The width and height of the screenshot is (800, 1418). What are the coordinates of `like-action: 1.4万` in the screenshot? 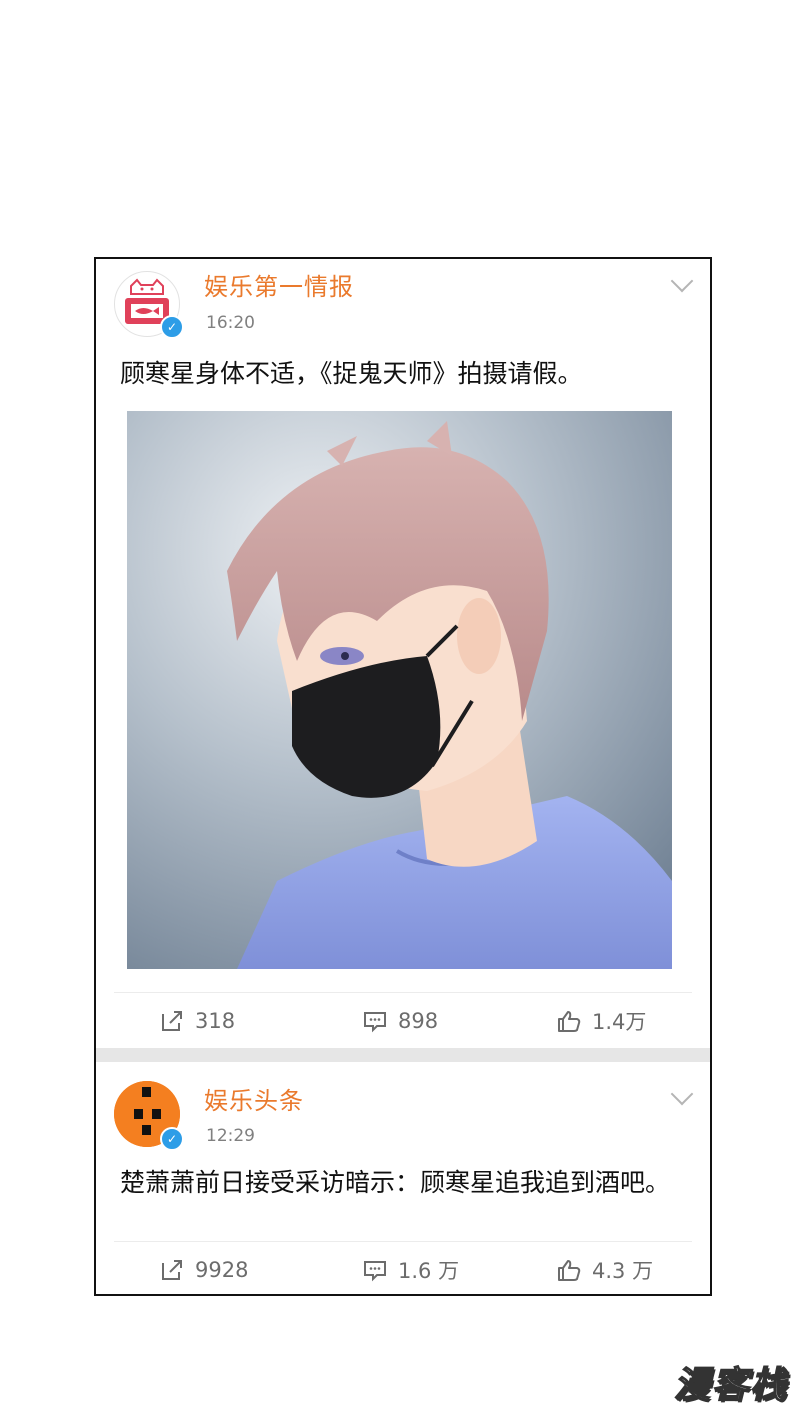 It's located at (601, 1021).